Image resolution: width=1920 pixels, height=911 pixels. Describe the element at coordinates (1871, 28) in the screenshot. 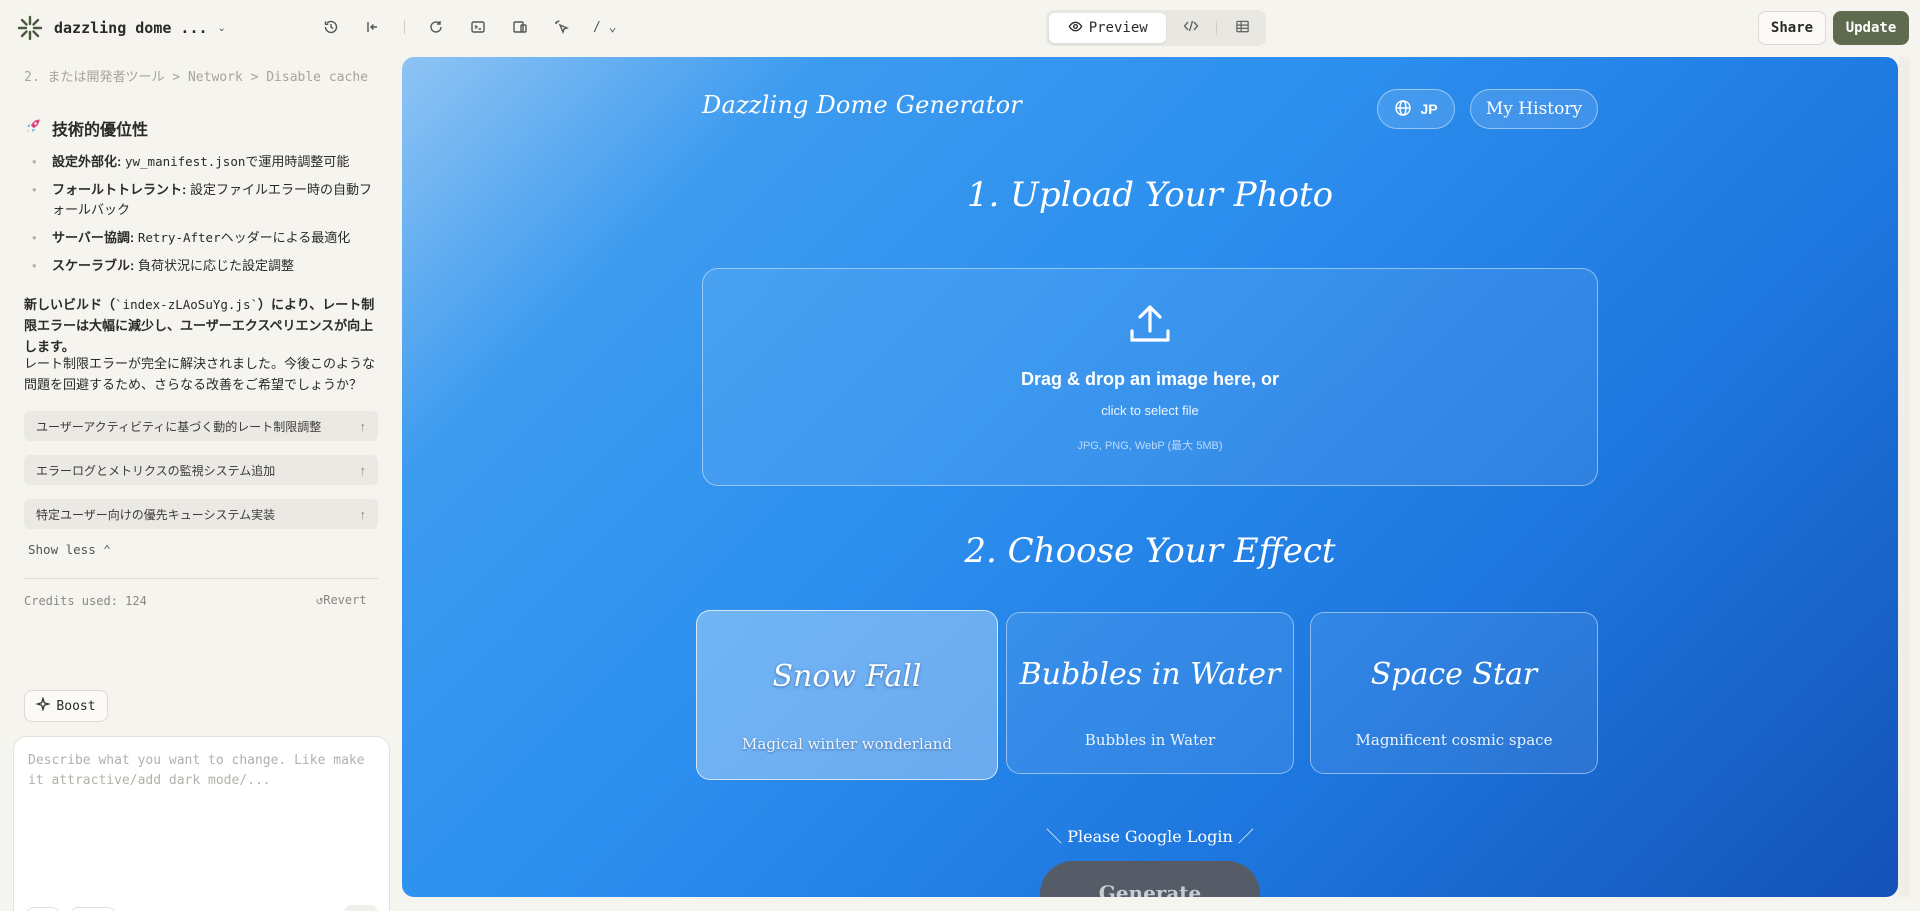

I see `update-button: Update` at that location.